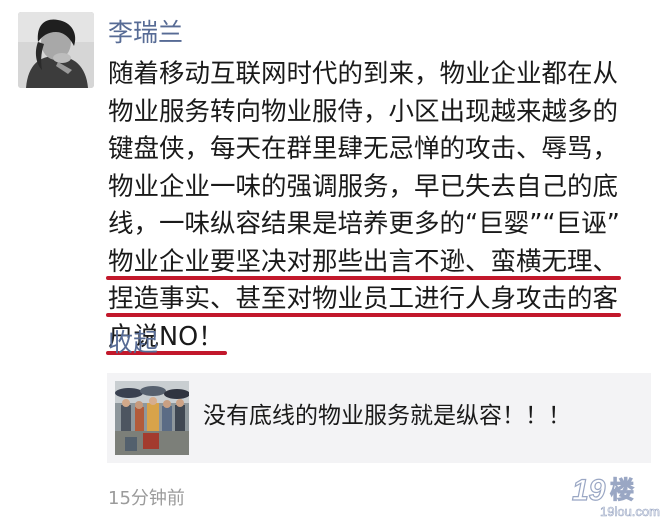  I want to click on shared-article-thumbnail, so click(152, 418).